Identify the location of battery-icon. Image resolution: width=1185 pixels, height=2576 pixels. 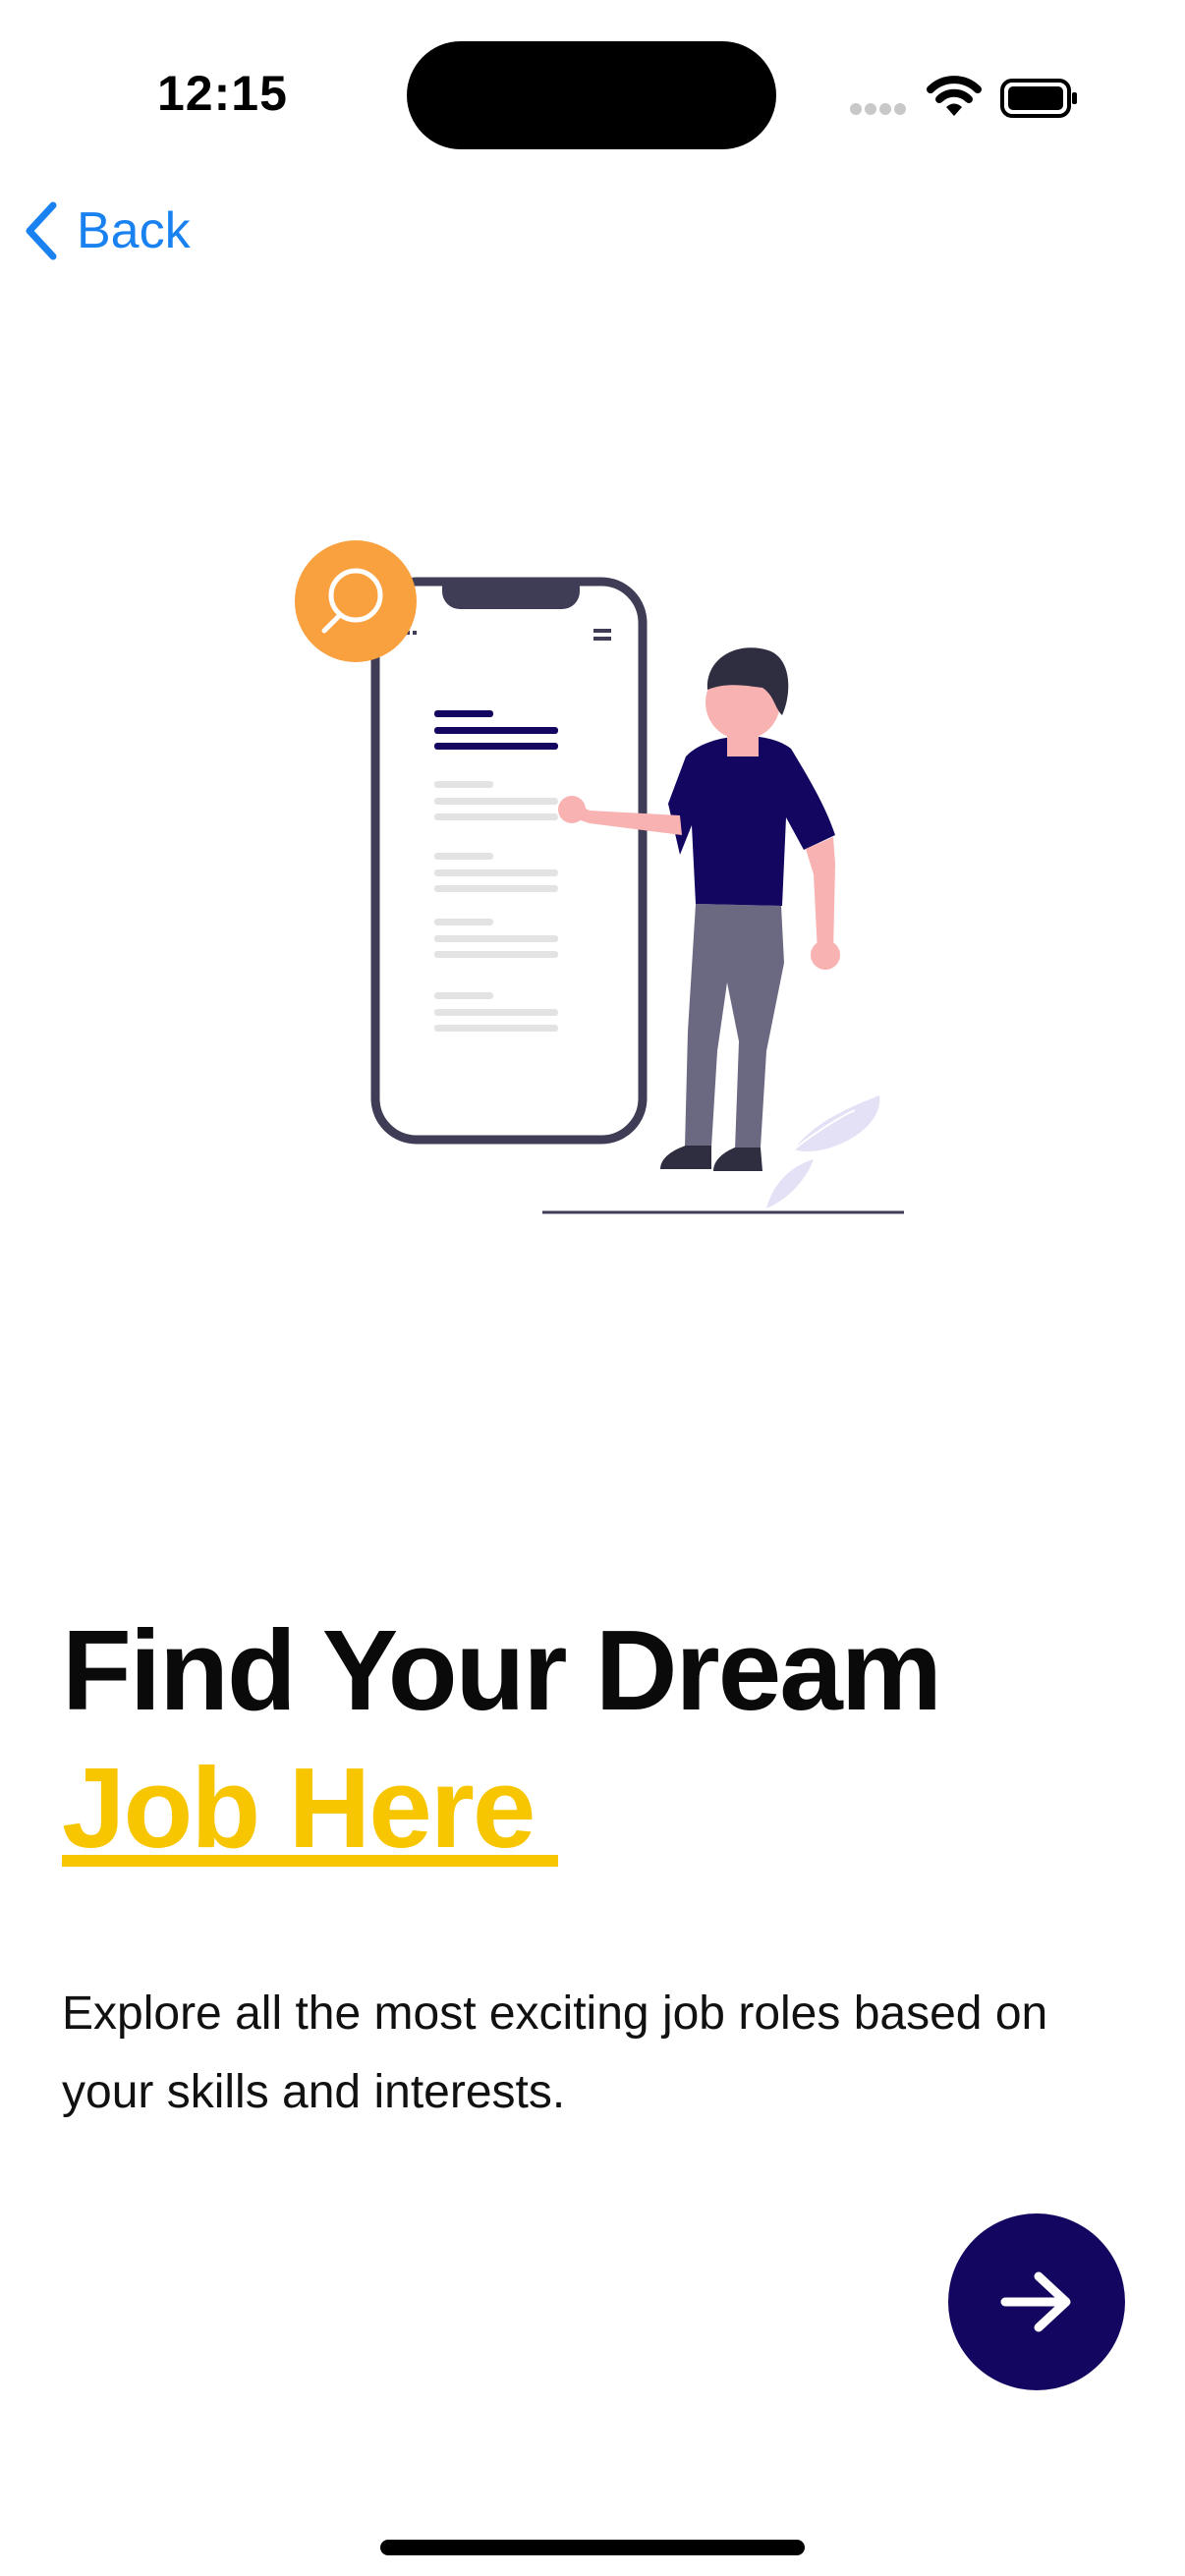
(1038, 98).